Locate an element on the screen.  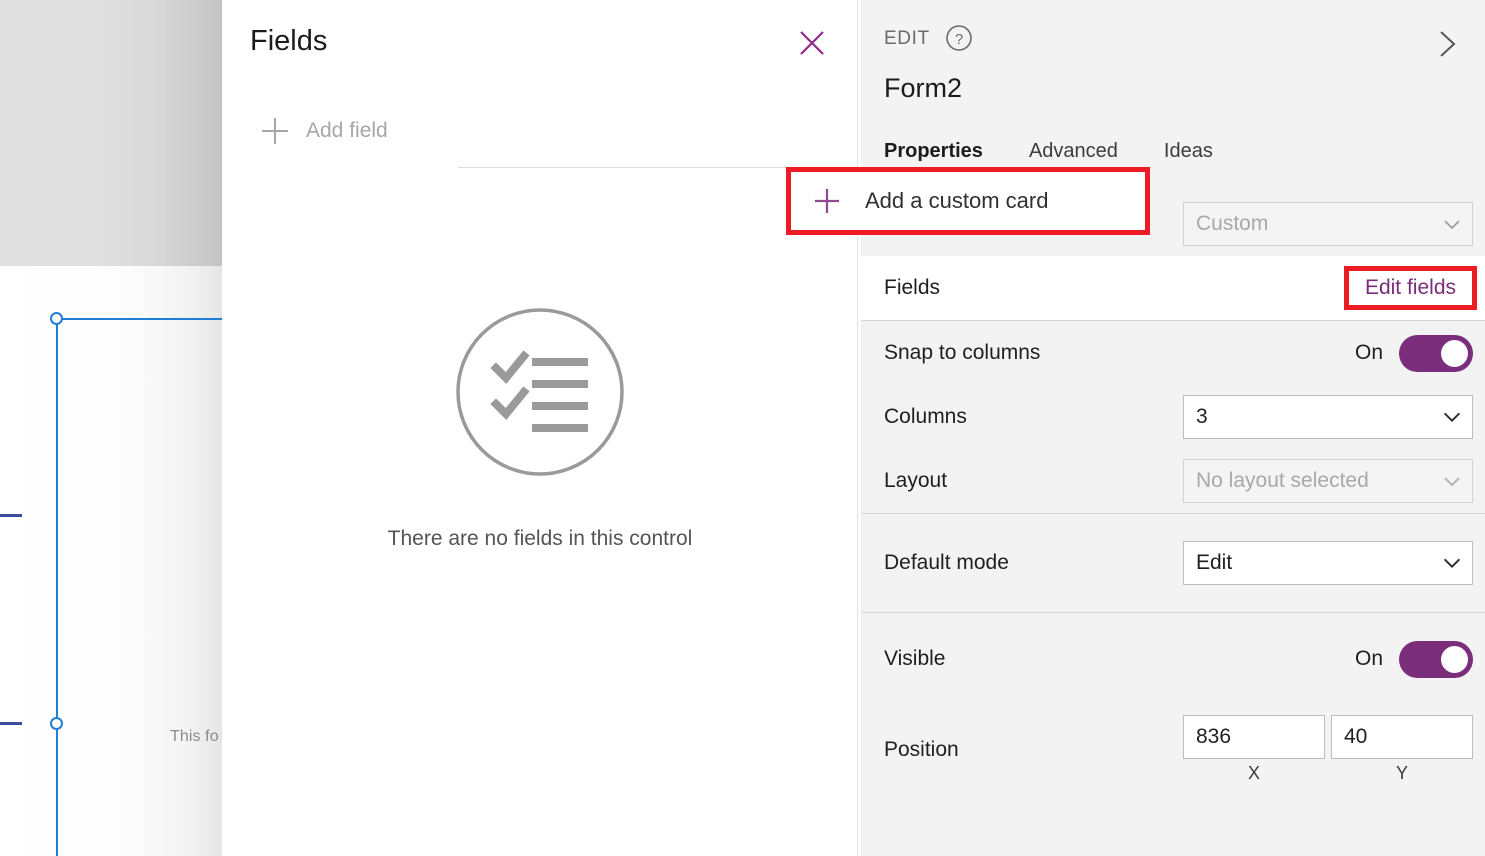
page-title: Form2 is located at coordinates (923, 88).